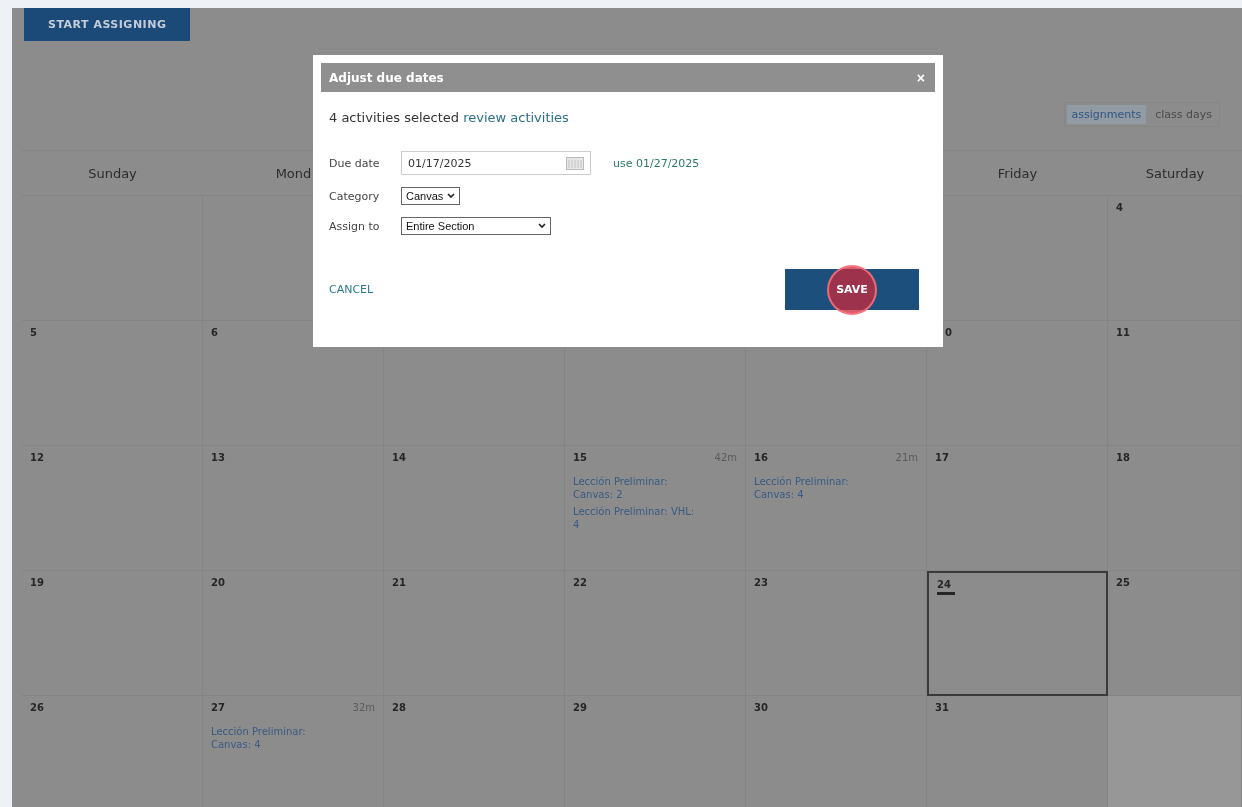  Describe the element at coordinates (761, 457) in the screenshot. I see `day-number: 16` at that location.